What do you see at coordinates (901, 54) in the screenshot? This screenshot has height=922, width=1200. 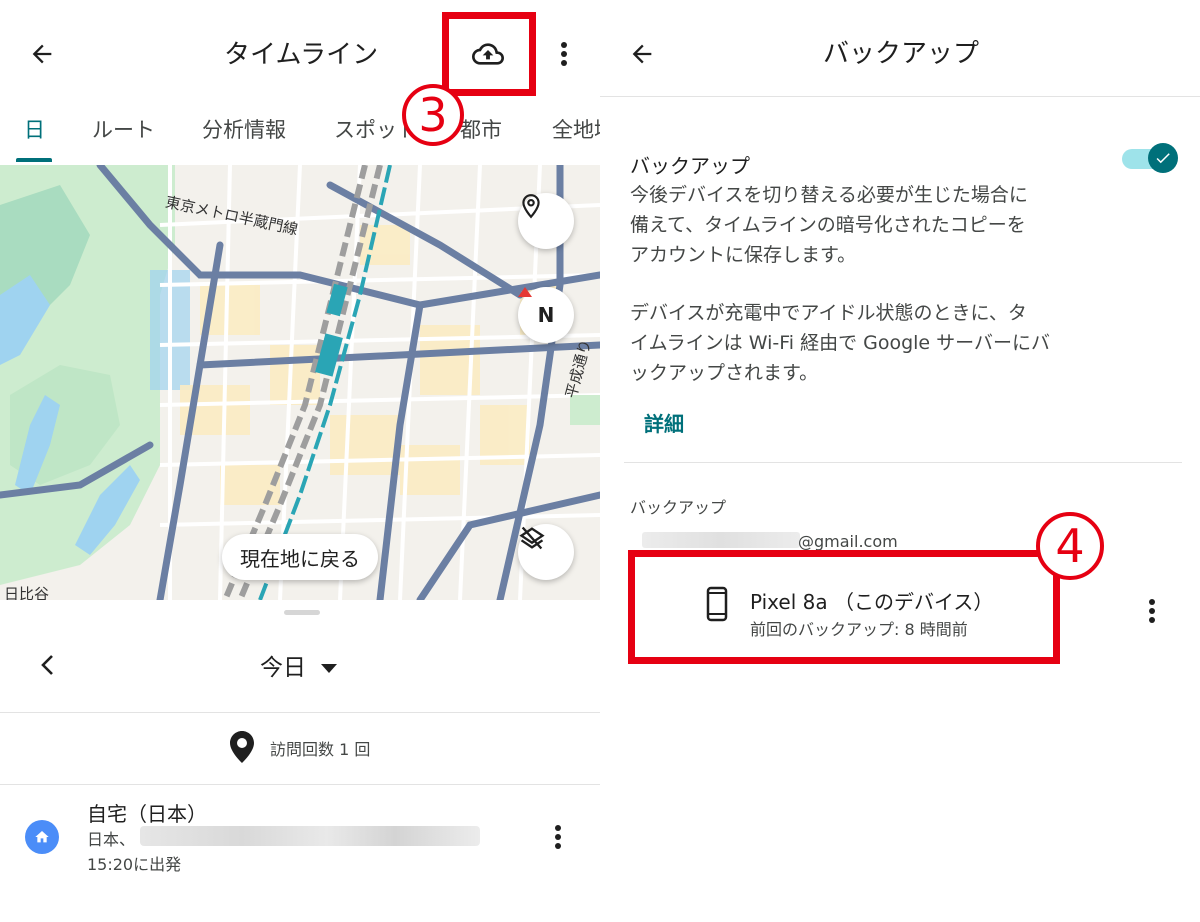 I see `page-title: バックアップ` at bounding box center [901, 54].